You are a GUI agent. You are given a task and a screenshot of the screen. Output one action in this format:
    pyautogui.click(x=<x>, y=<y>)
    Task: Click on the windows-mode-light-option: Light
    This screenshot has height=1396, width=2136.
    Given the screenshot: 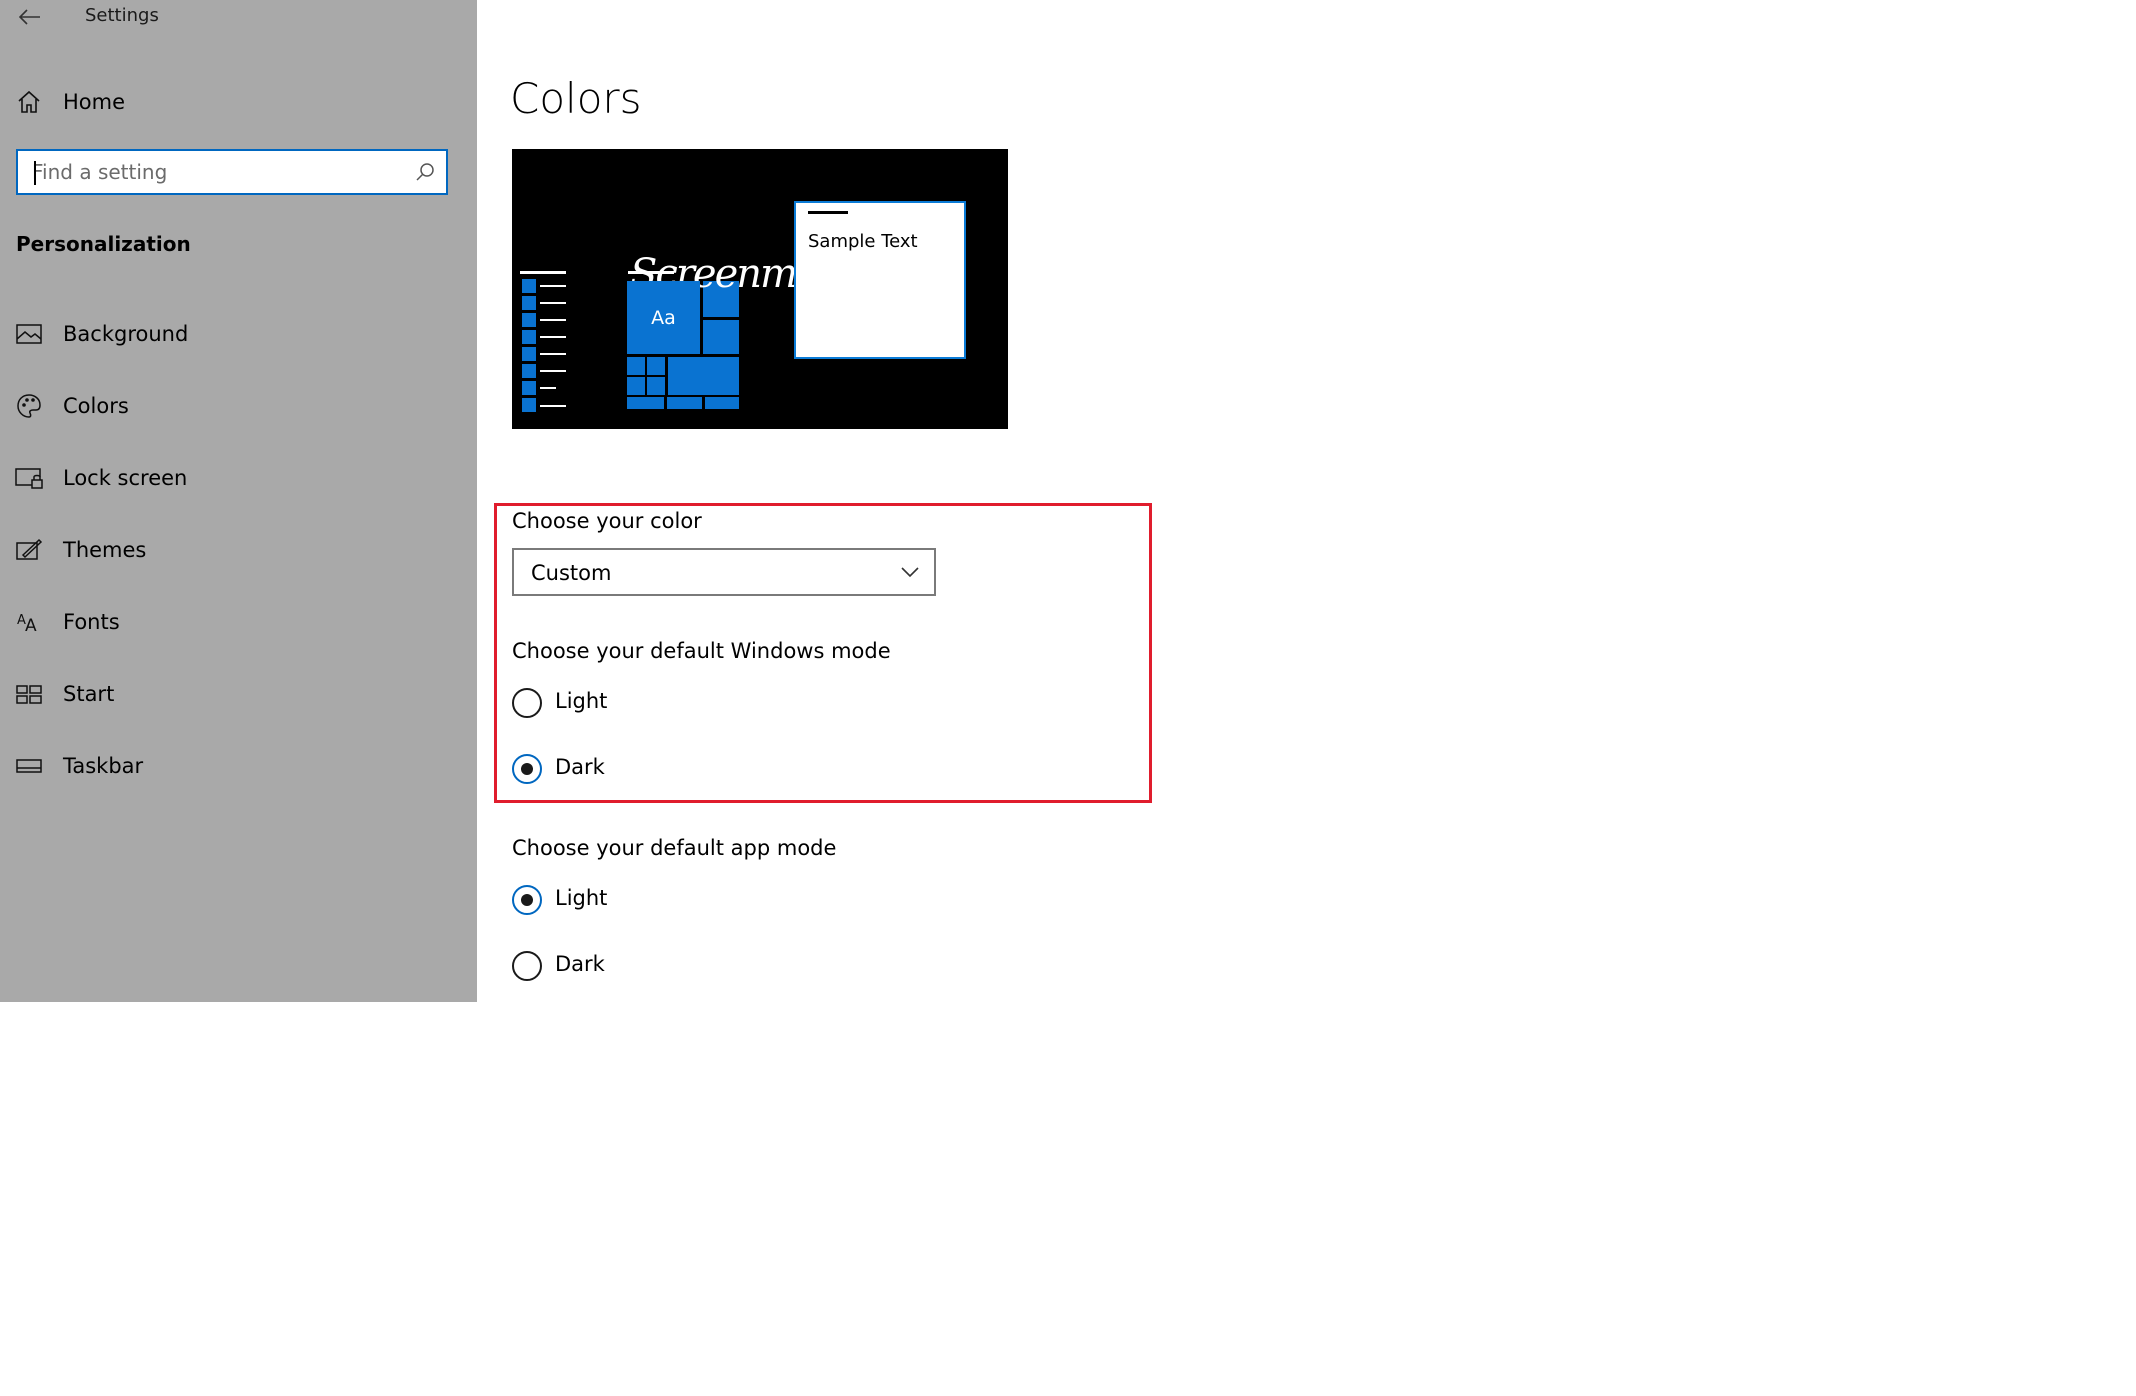 What is the action you would take?
    pyautogui.click(x=662, y=703)
    